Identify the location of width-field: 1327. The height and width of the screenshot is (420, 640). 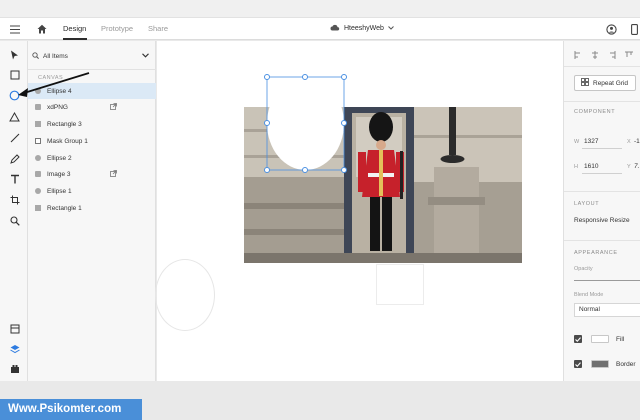
(591, 141).